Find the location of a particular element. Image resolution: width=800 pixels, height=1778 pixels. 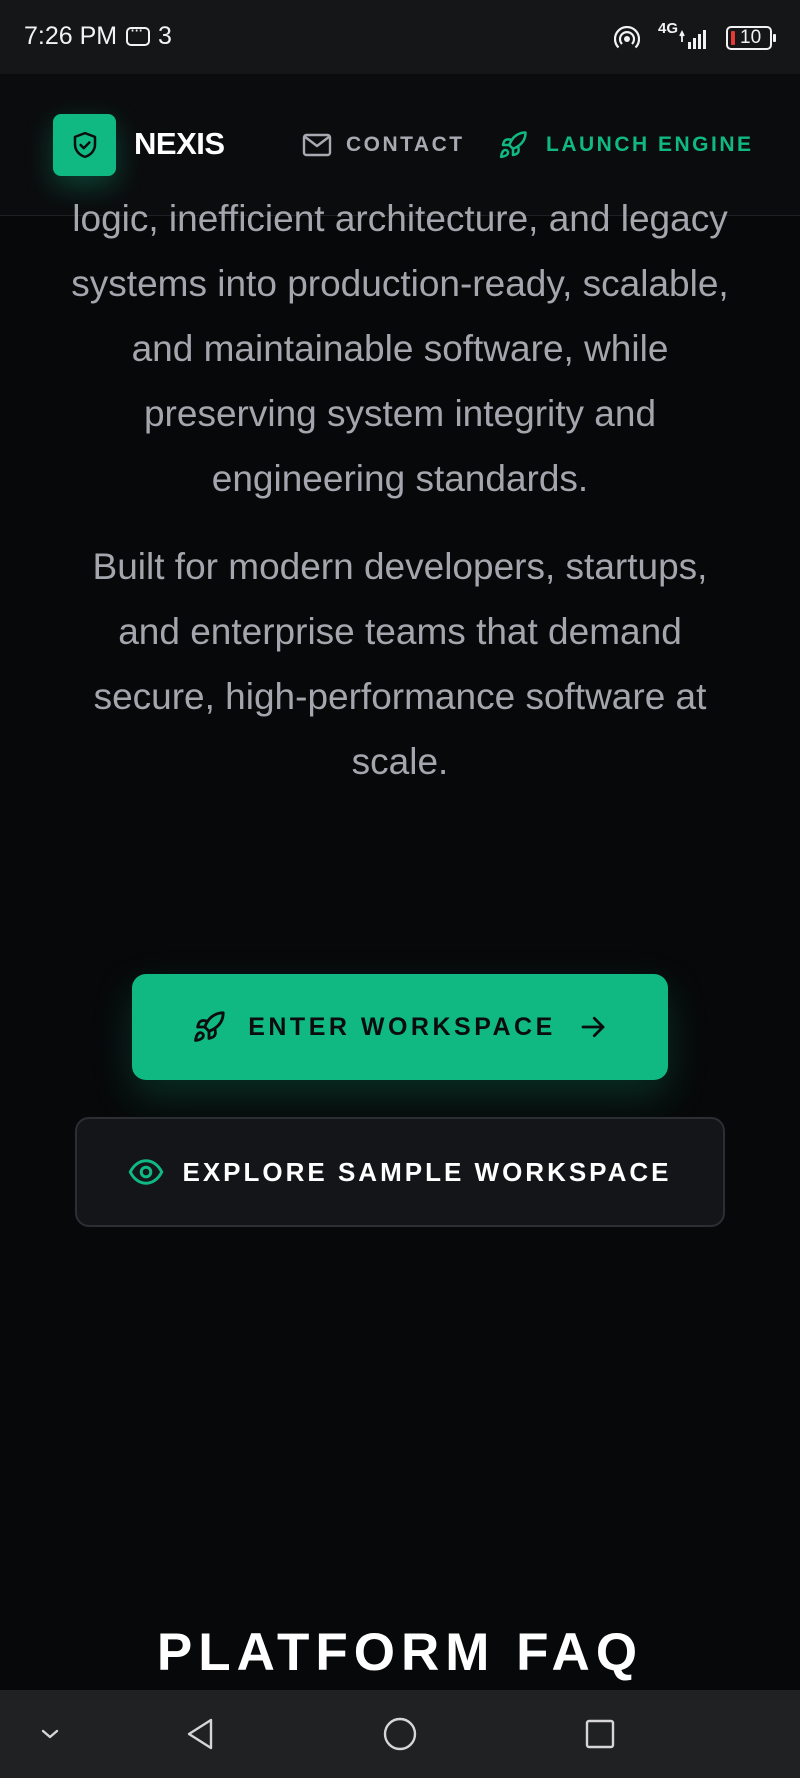

nav-contact-label: CONTACT is located at coordinates (405, 144).